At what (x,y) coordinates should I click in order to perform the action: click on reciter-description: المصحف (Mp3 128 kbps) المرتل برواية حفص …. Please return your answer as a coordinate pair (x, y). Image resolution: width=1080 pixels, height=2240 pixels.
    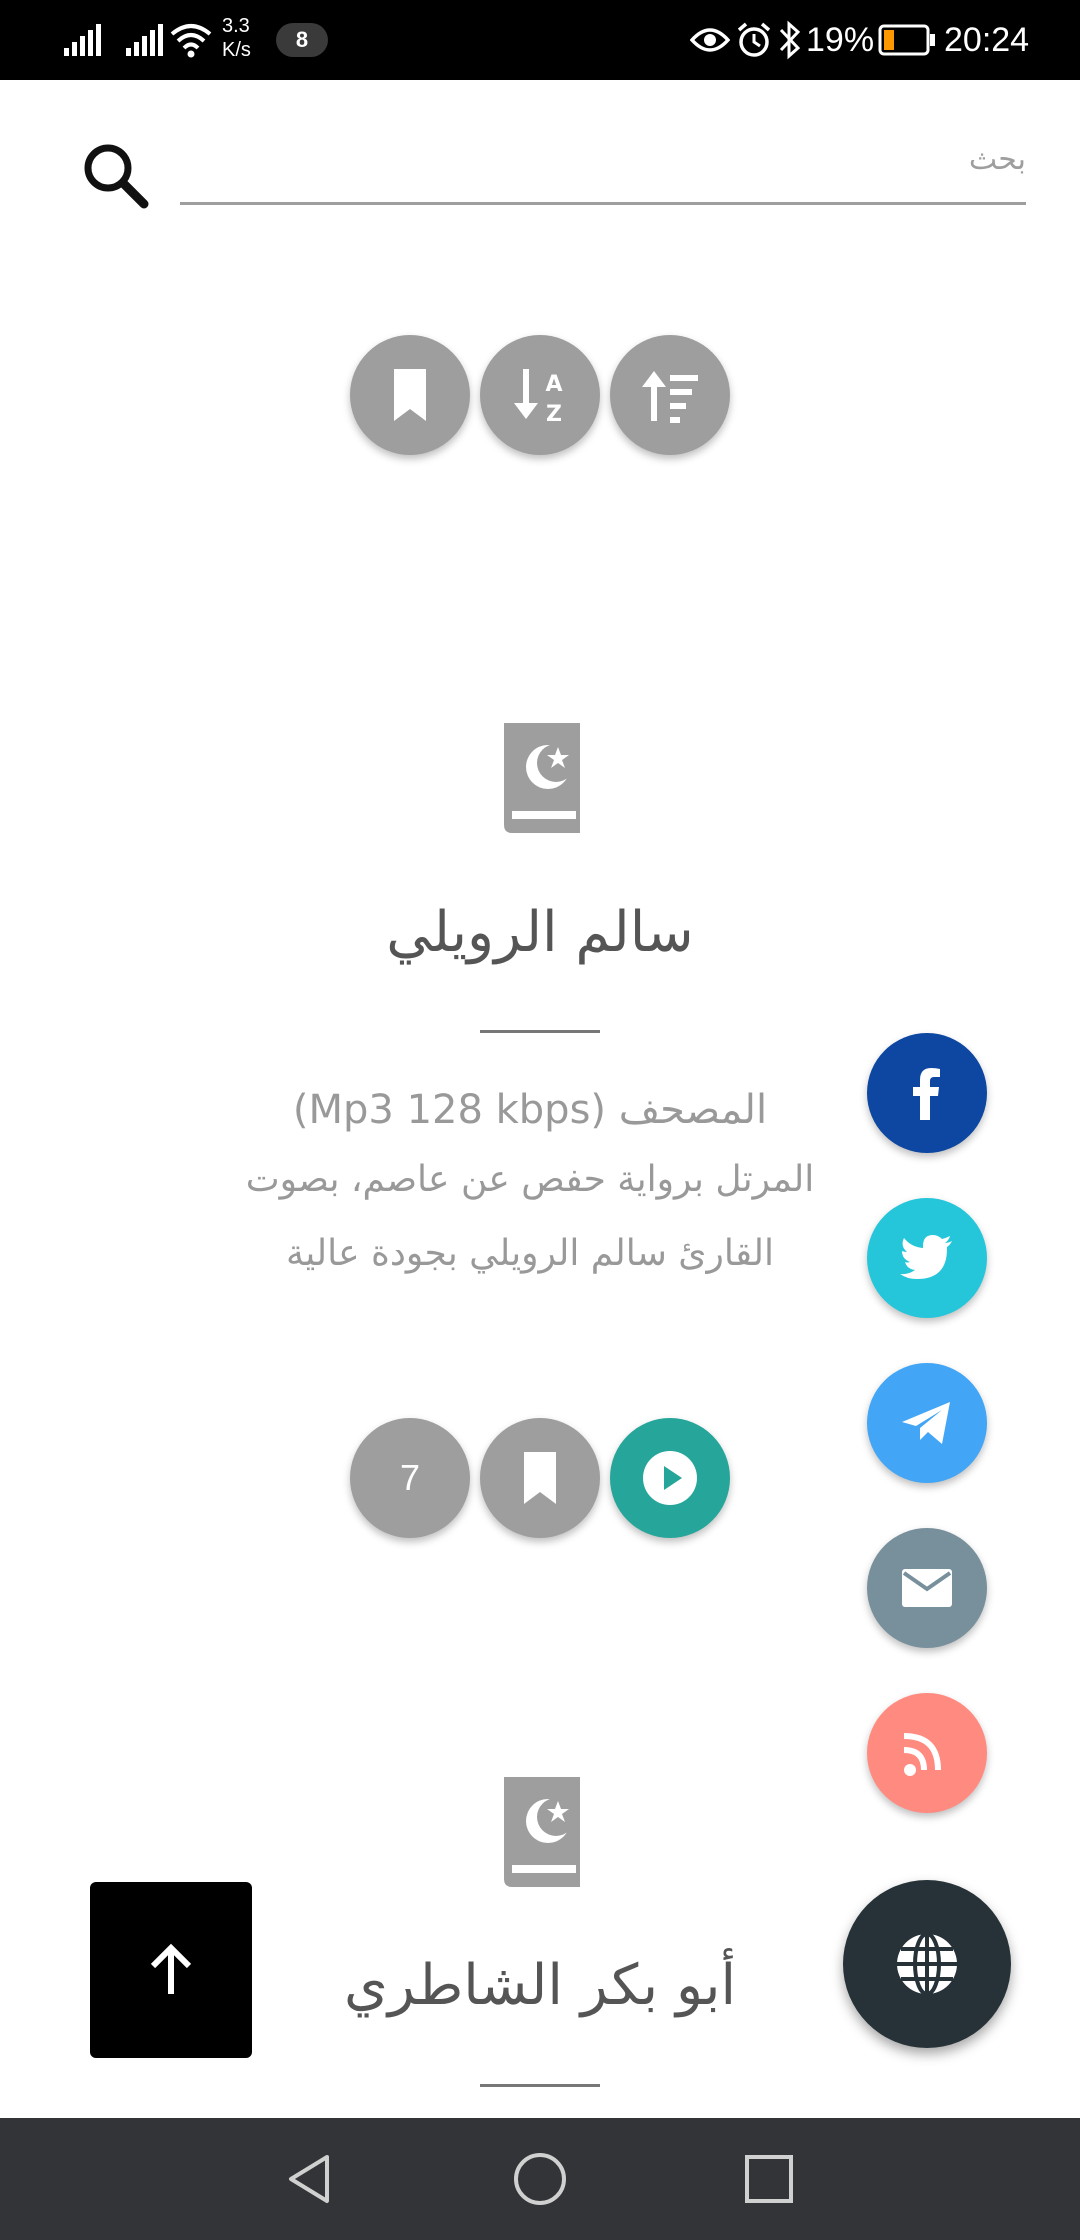
    Looking at the image, I should click on (530, 1187).